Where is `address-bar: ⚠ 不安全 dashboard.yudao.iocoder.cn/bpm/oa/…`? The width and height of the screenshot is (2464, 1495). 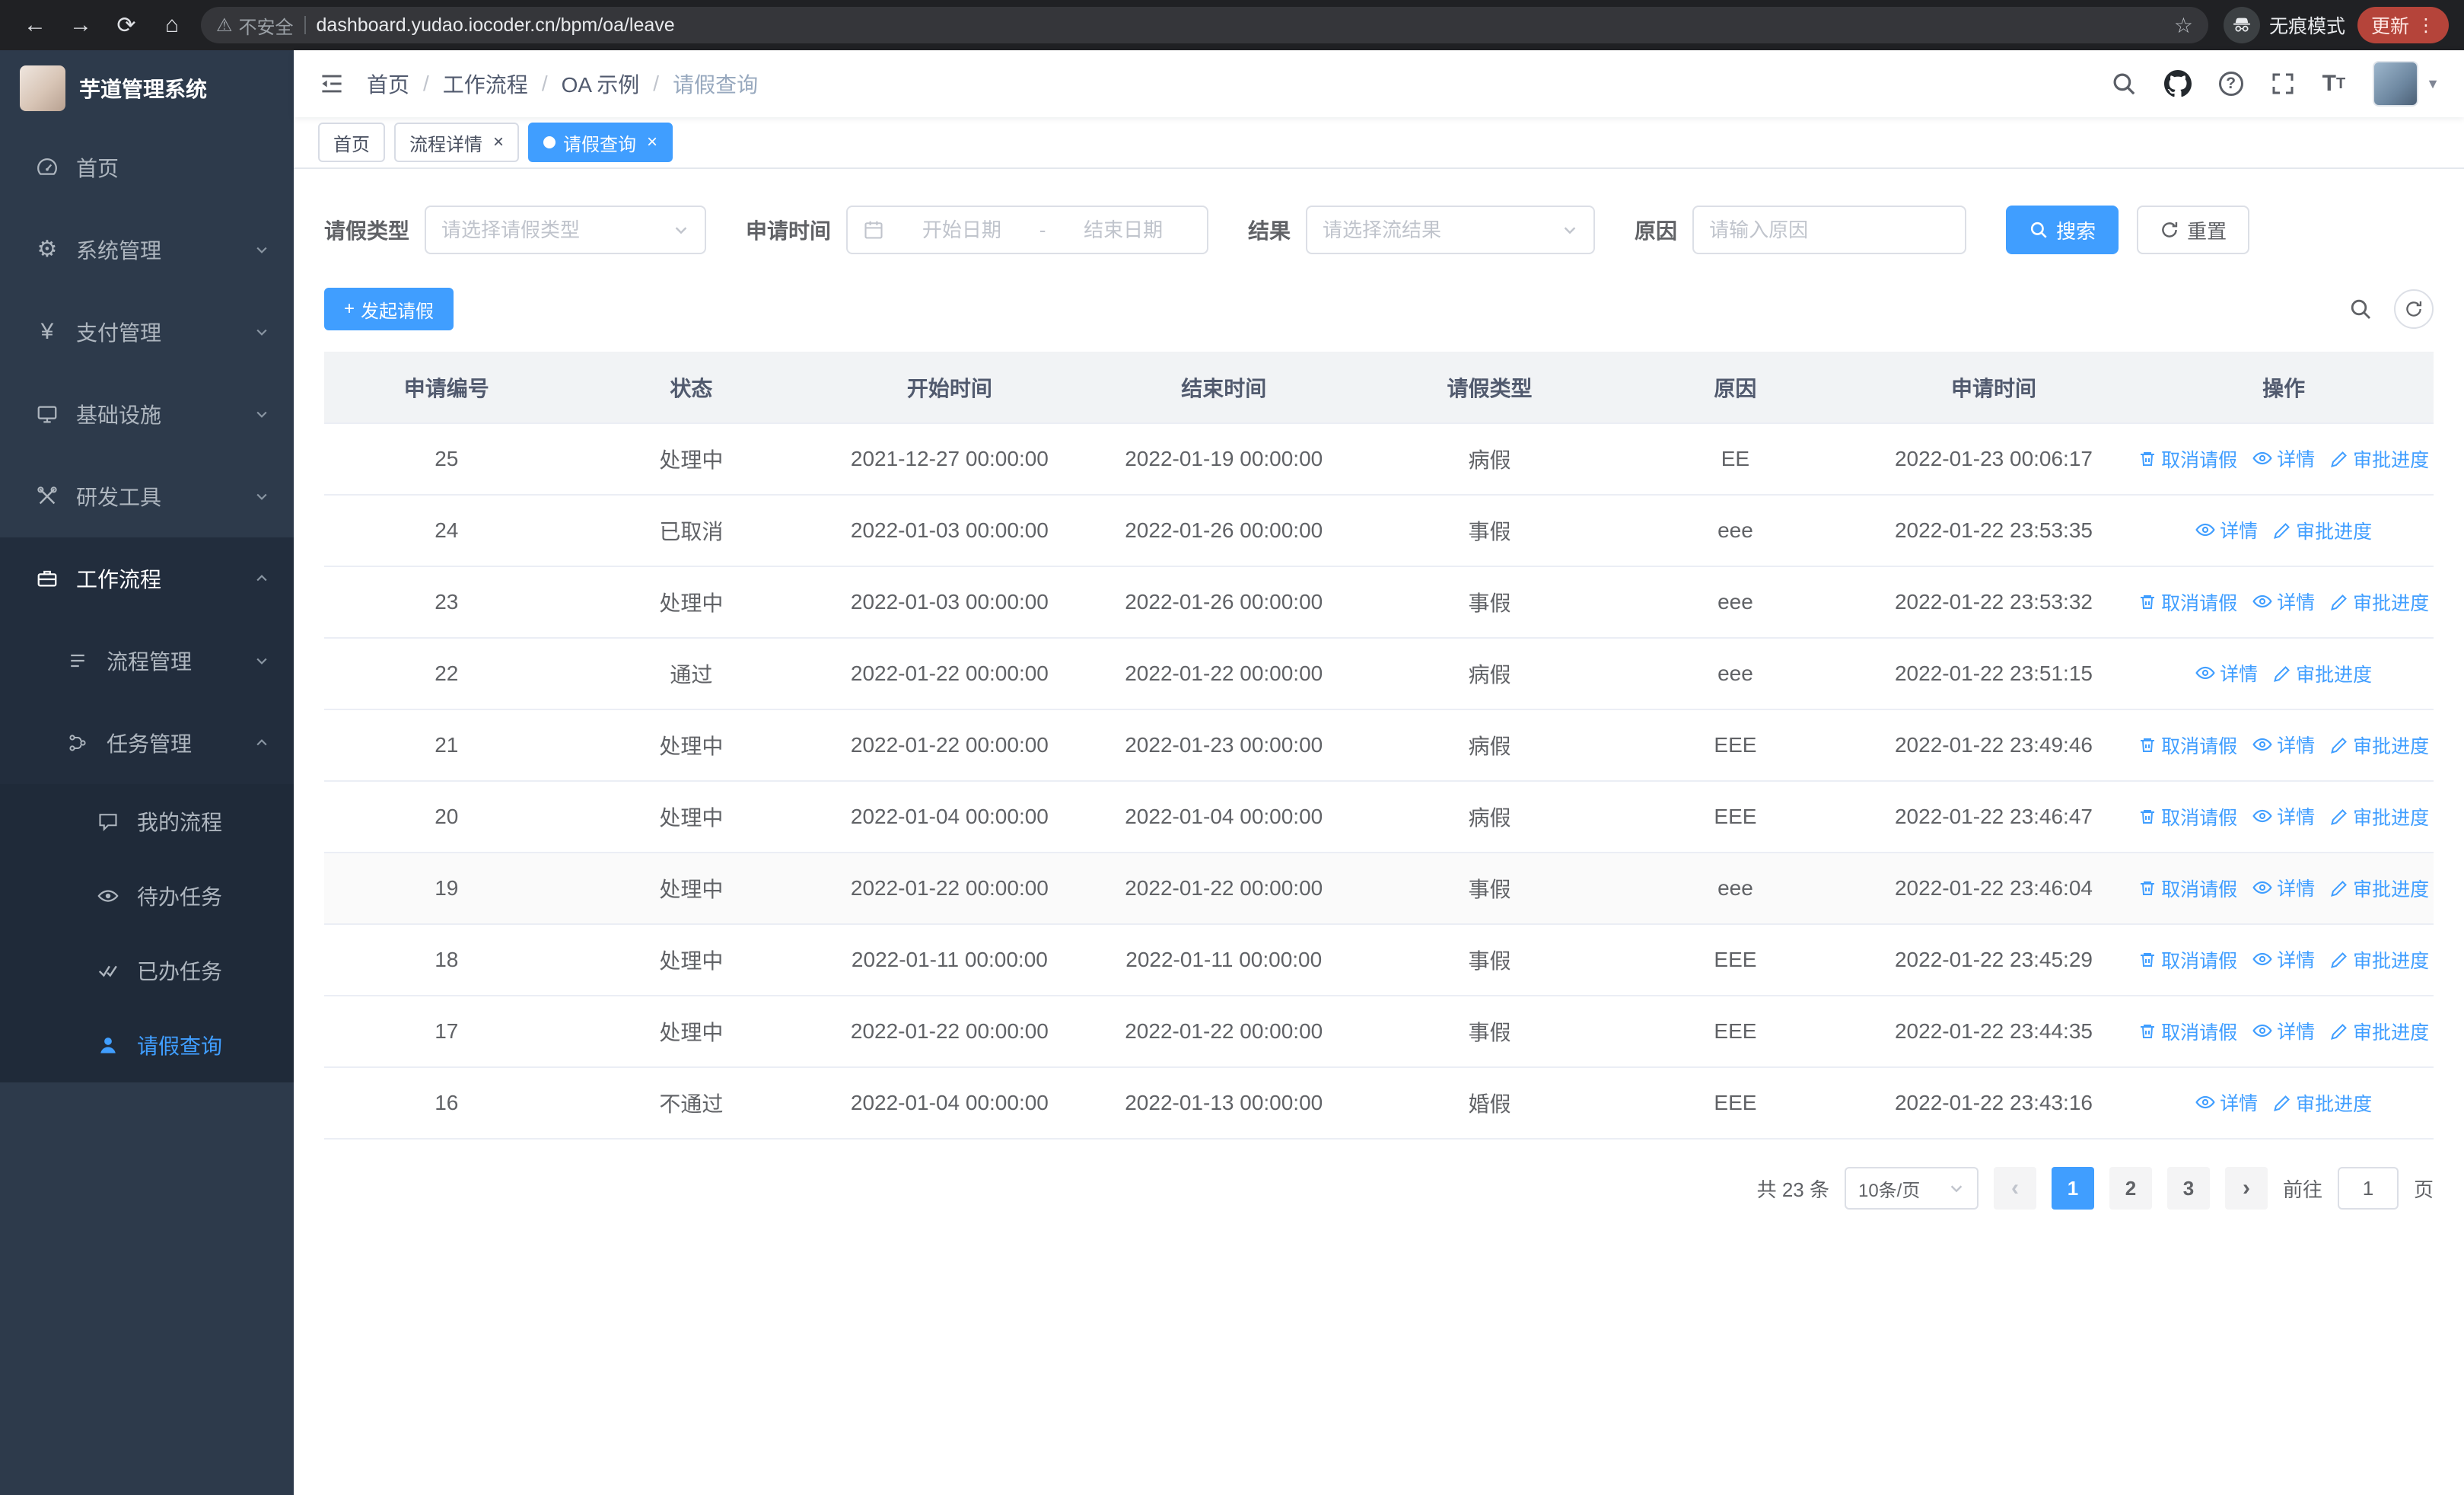
address-bar: ⚠ 不安全 dashboard.yudao.iocoder.cn/bpm/oa/… is located at coordinates (1204, 25).